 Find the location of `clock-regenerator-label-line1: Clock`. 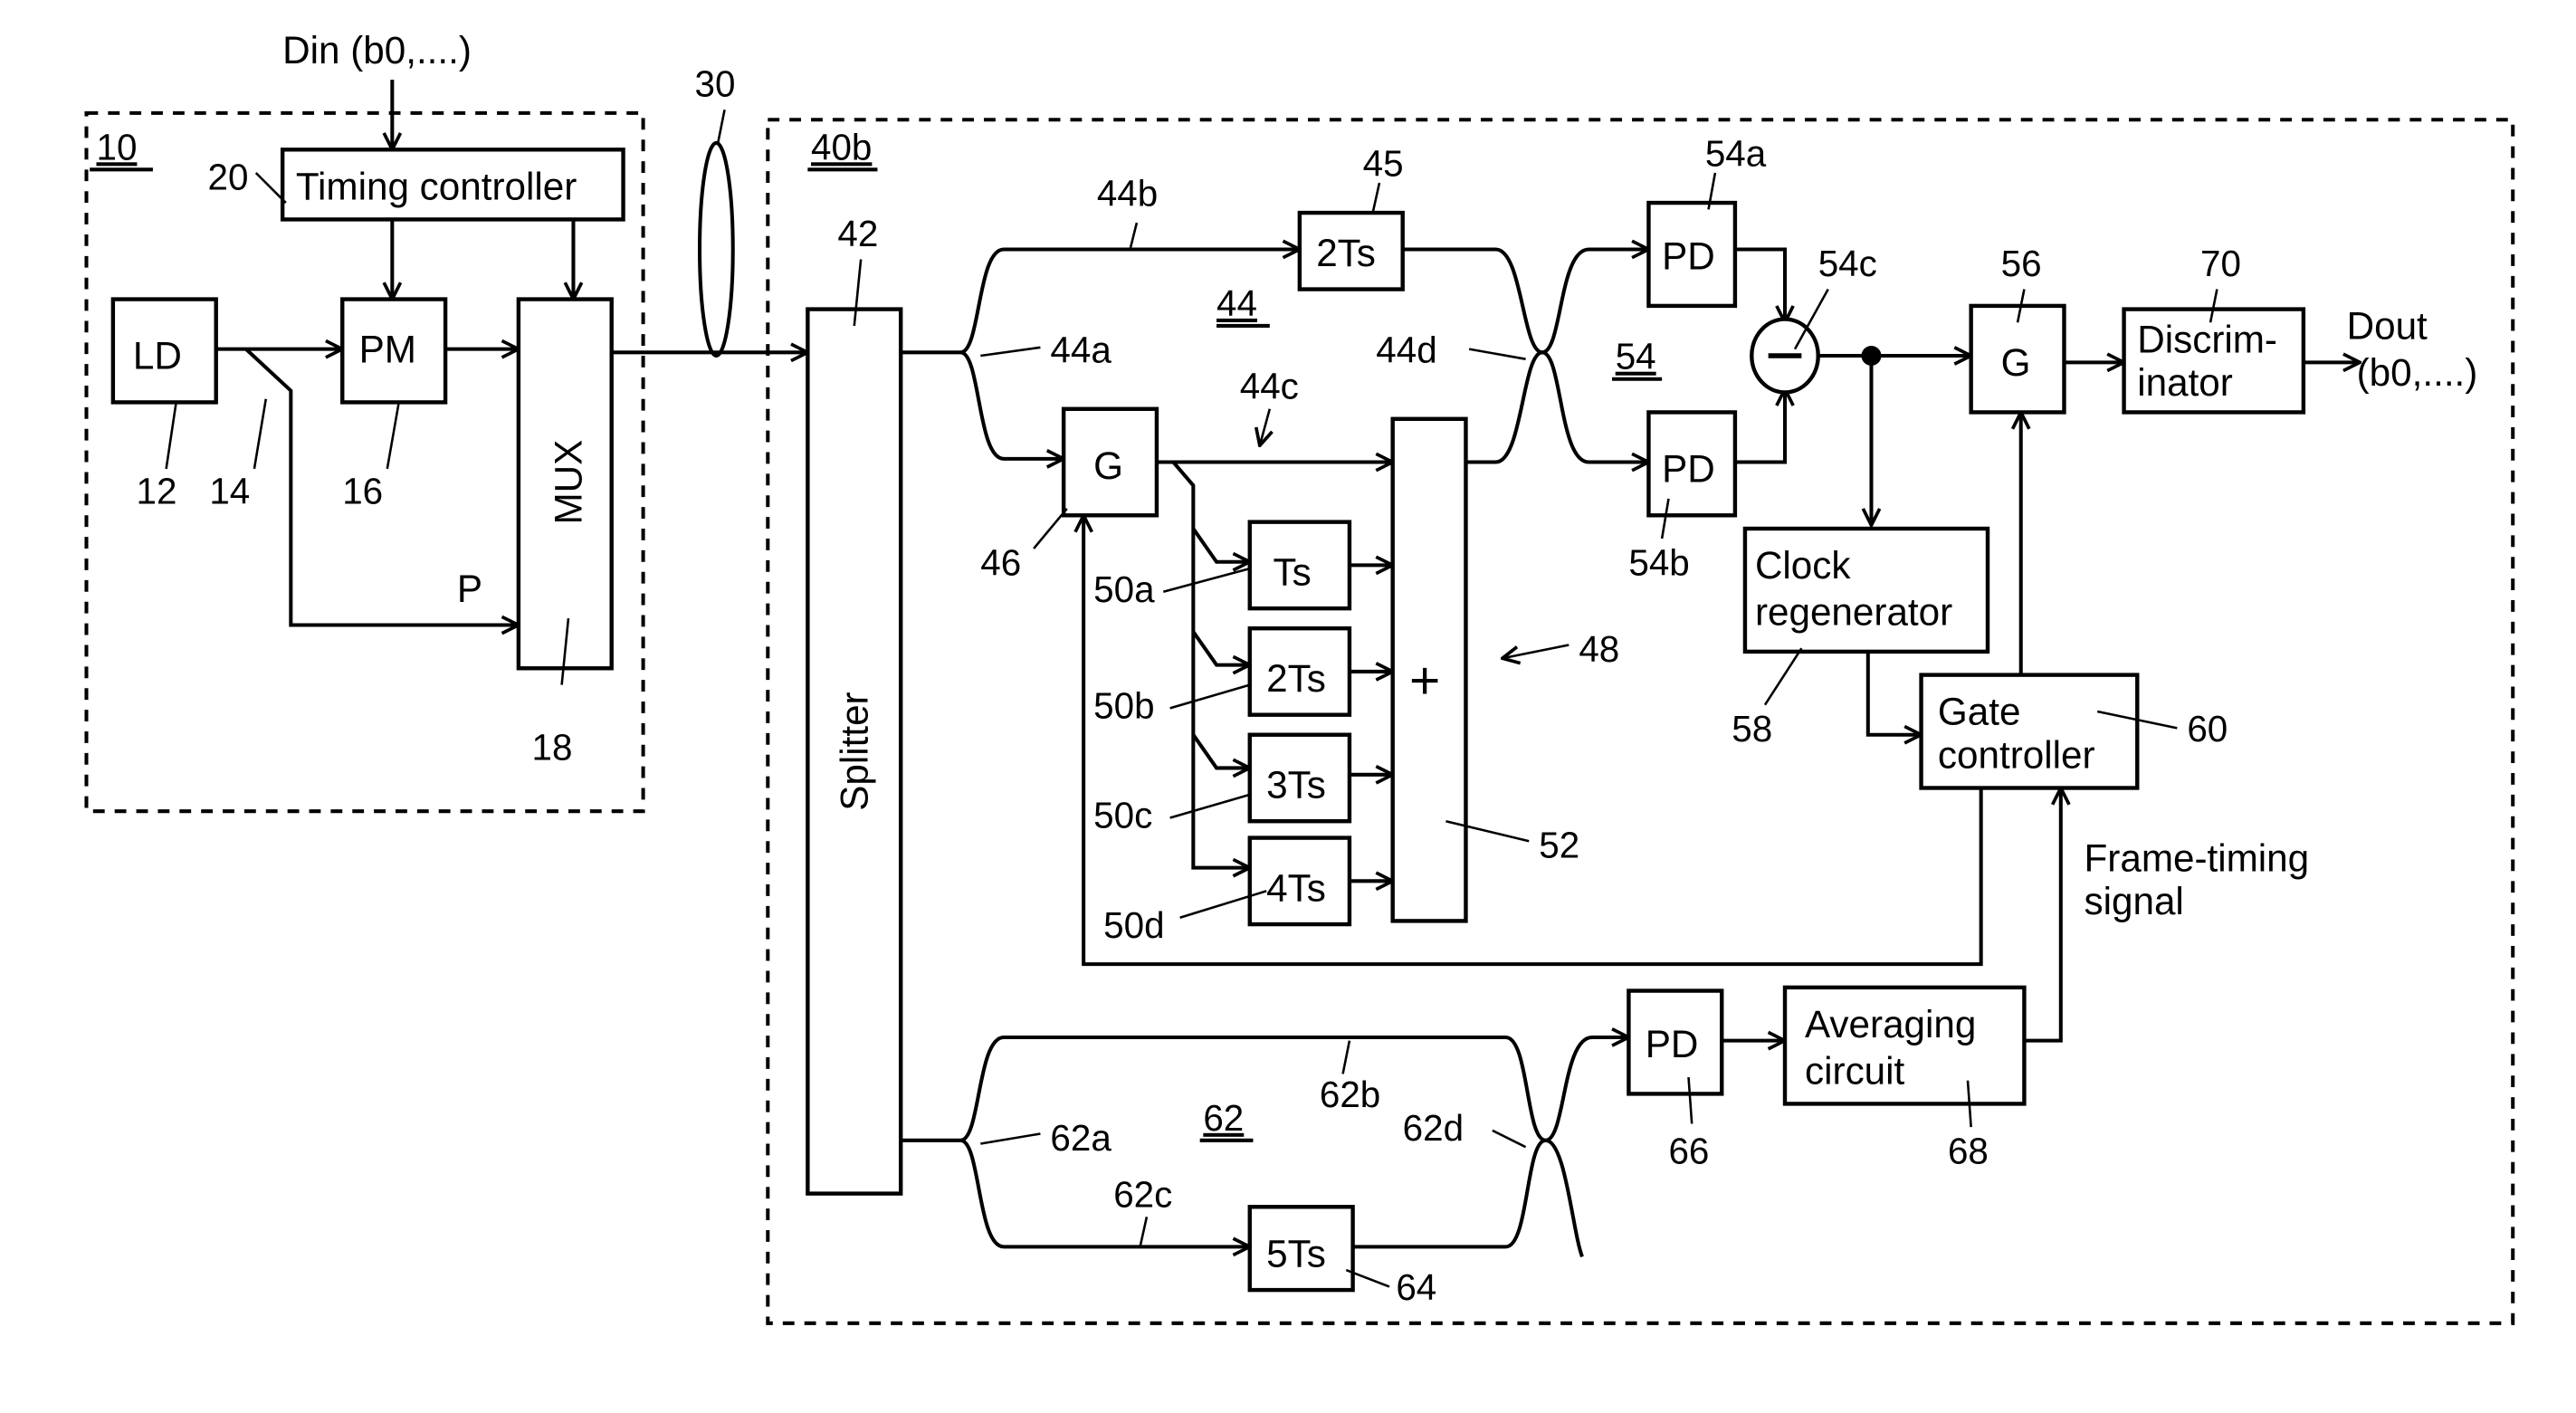

clock-regenerator-label-line1: Clock is located at coordinates (1803, 566).